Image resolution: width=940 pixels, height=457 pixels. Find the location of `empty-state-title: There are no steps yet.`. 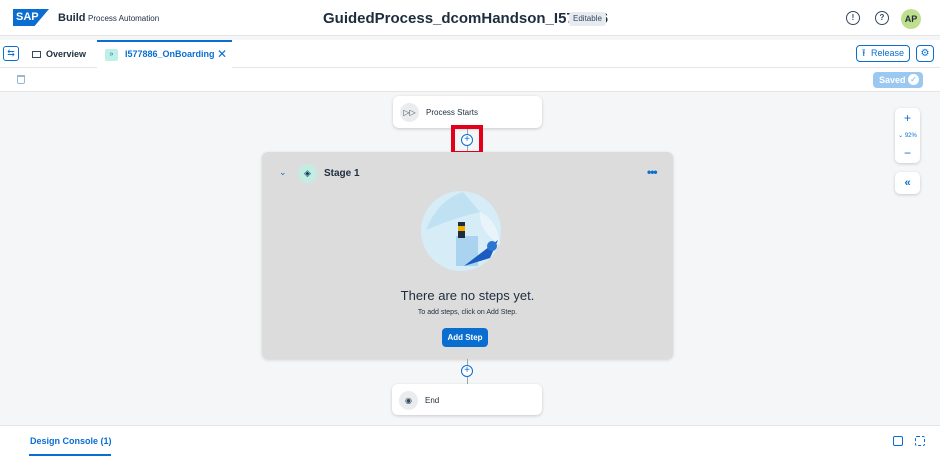

empty-state-title: There are no steps yet. is located at coordinates (467, 295).